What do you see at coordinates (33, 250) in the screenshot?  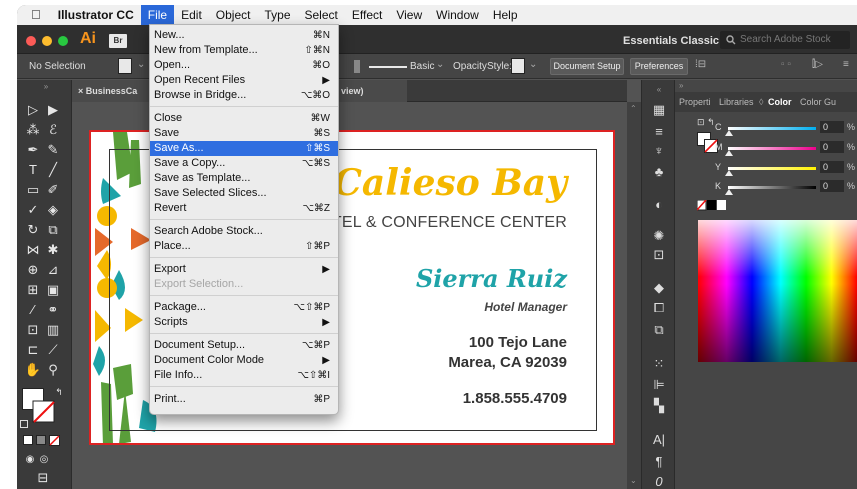 I see `width-tool-icon: ⋈` at bounding box center [33, 250].